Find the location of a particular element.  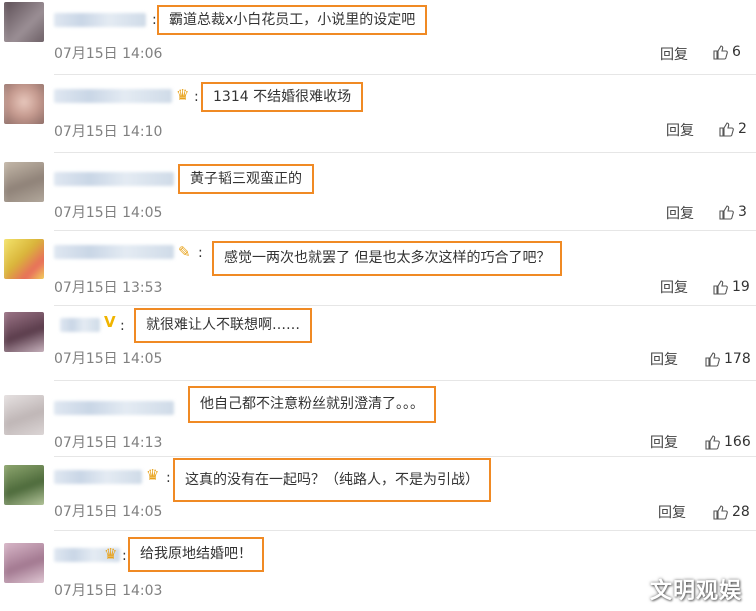

comment-timestamp: 07月15日 14:06 is located at coordinates (108, 54).